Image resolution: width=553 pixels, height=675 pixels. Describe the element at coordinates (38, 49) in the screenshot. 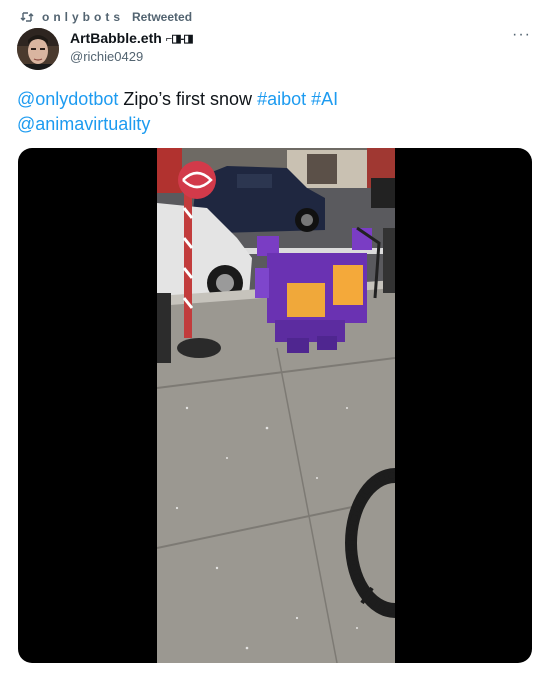

I see `avatar` at that location.